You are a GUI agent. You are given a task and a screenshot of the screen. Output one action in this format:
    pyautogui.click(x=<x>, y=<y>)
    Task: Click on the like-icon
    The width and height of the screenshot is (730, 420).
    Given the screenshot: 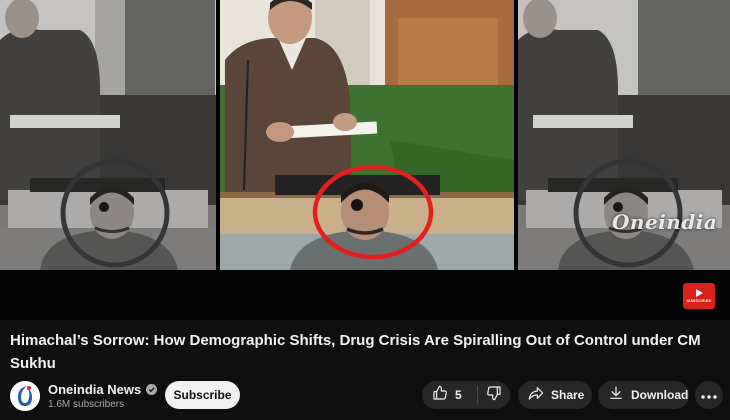 What is the action you would take?
    pyautogui.click(x=440, y=395)
    